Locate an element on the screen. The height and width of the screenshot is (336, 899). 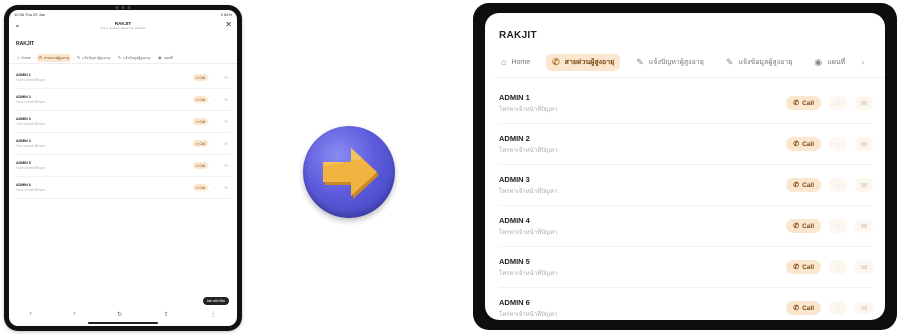
tab-label: แจ้งปัญหาผู้สูงอายุ is located at coordinates (96, 57).